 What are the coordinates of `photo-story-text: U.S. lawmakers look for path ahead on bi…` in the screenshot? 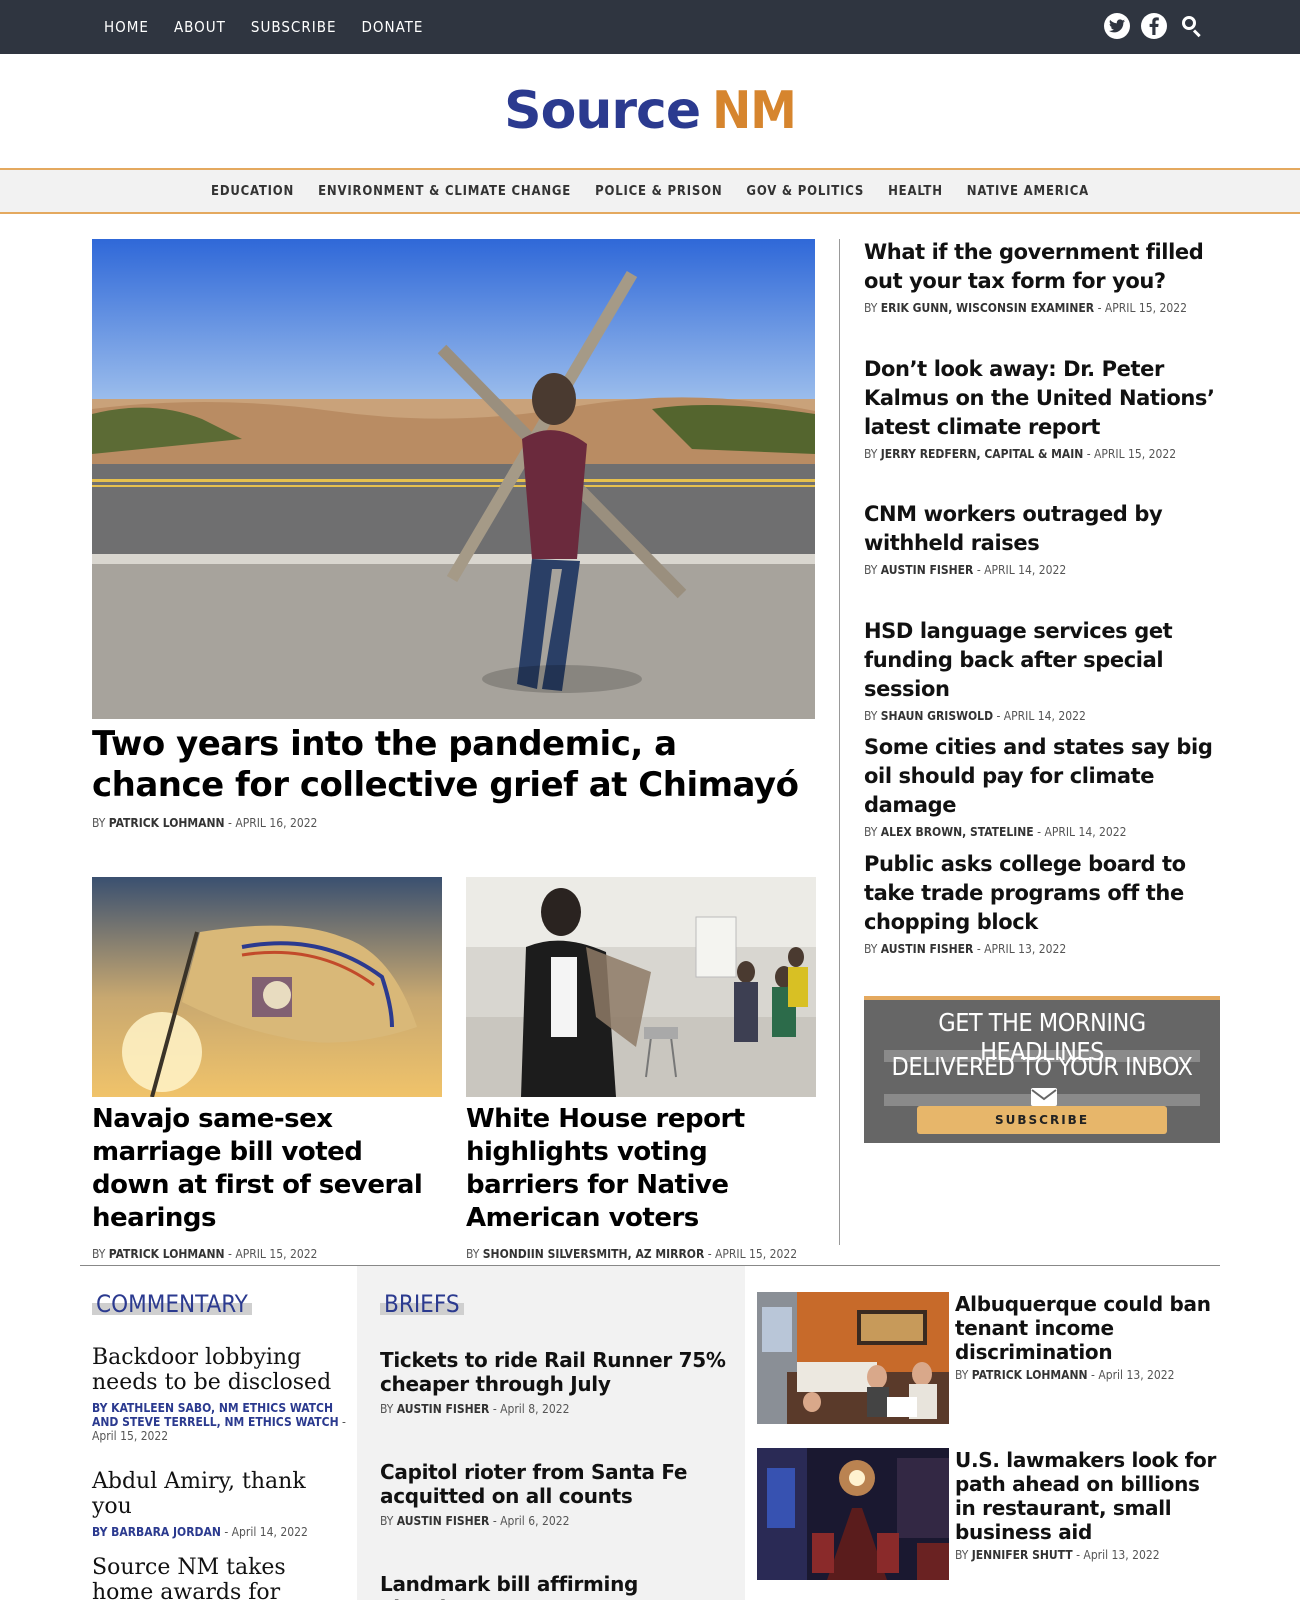 It's located at (1090, 1505).